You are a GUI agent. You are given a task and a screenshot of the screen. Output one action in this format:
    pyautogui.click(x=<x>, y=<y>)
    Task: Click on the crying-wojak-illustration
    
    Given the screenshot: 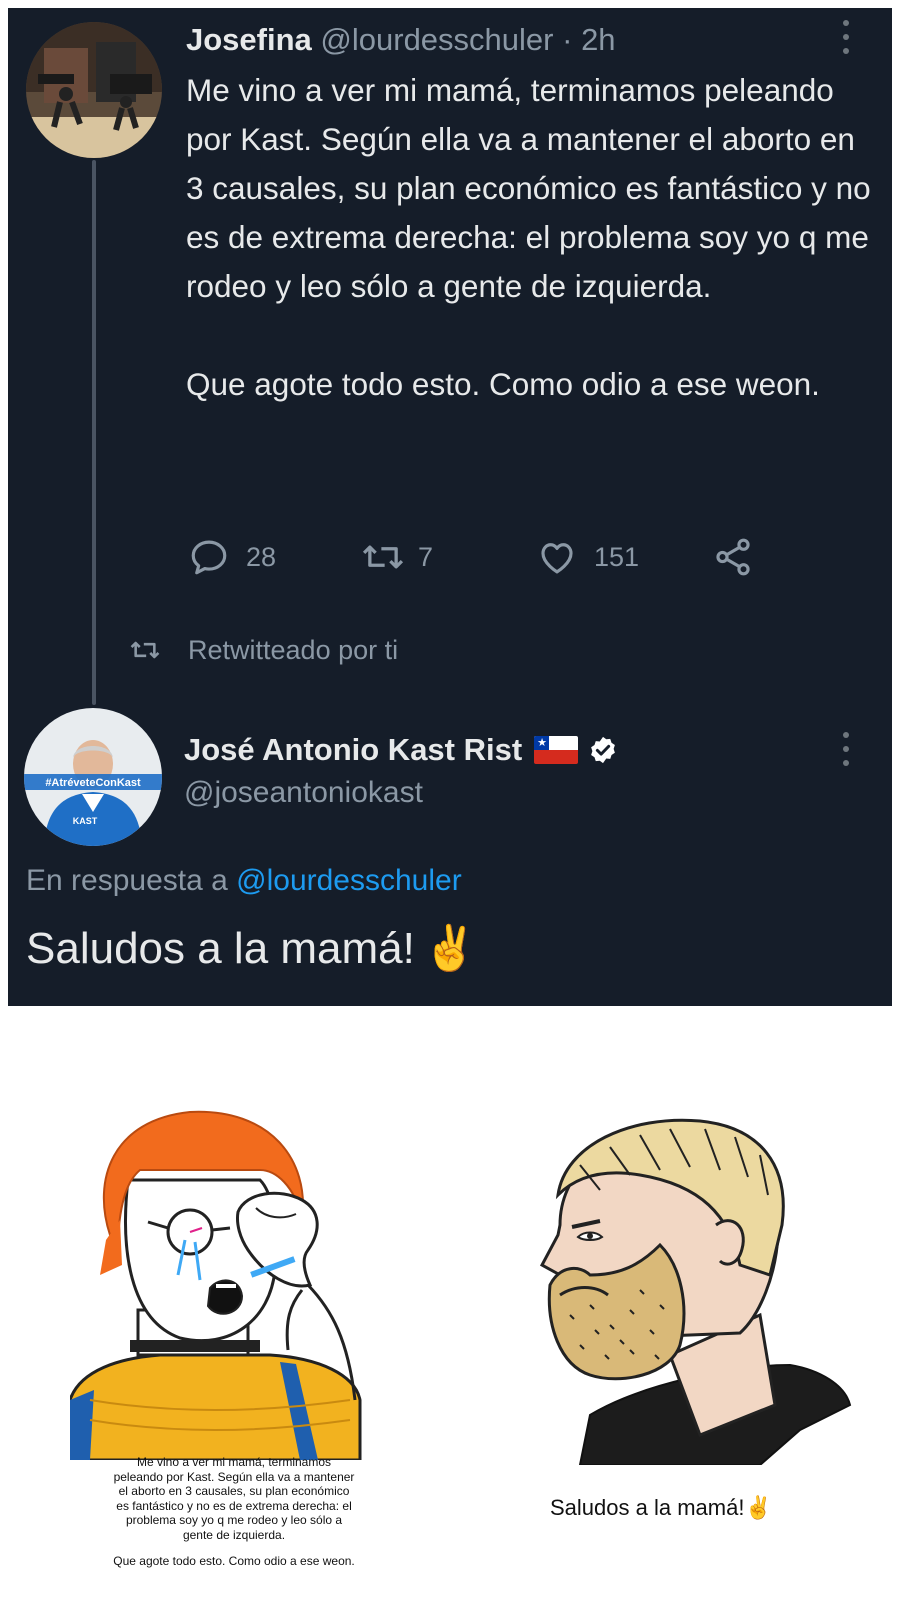 What is the action you would take?
    pyautogui.click(x=216, y=1285)
    